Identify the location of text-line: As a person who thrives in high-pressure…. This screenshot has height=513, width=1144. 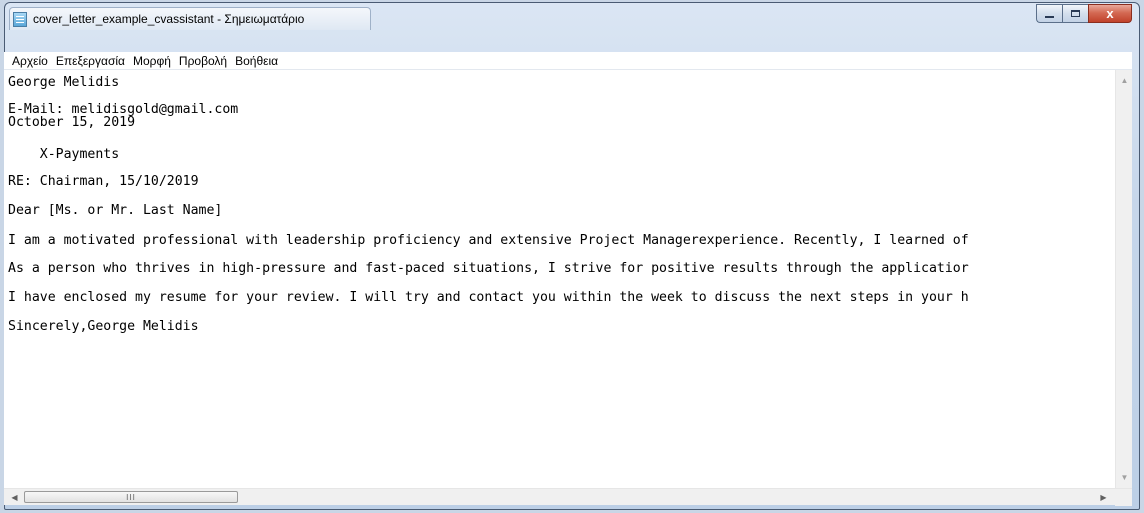
(488, 269).